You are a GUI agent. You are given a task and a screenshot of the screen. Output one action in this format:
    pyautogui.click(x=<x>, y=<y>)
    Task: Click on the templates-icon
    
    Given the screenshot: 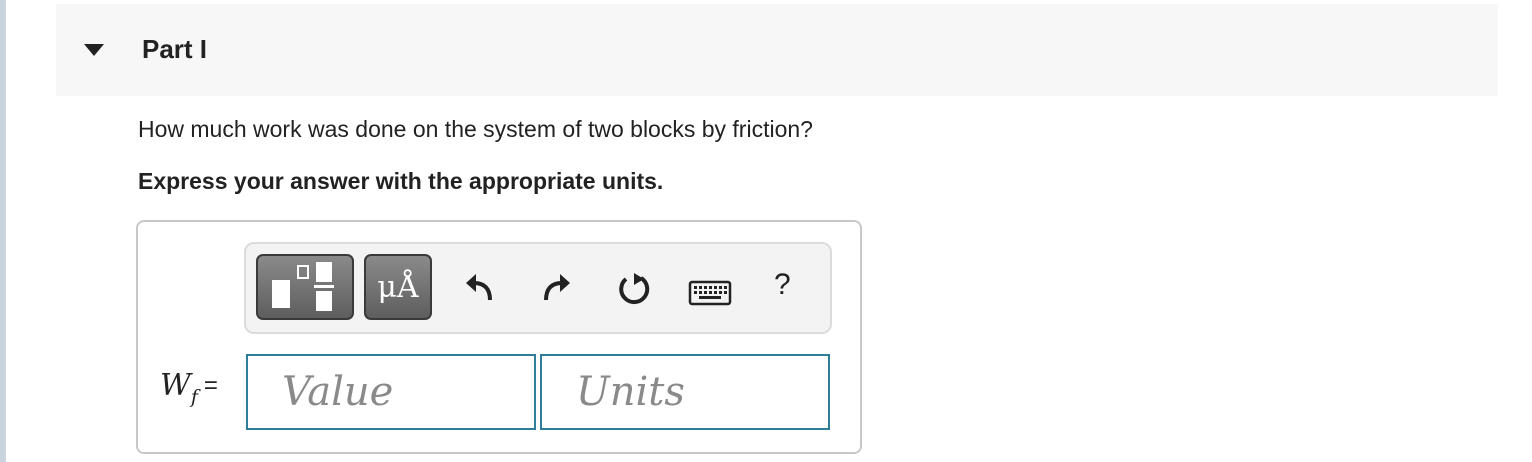 What is the action you would take?
    pyautogui.click(x=303, y=286)
    